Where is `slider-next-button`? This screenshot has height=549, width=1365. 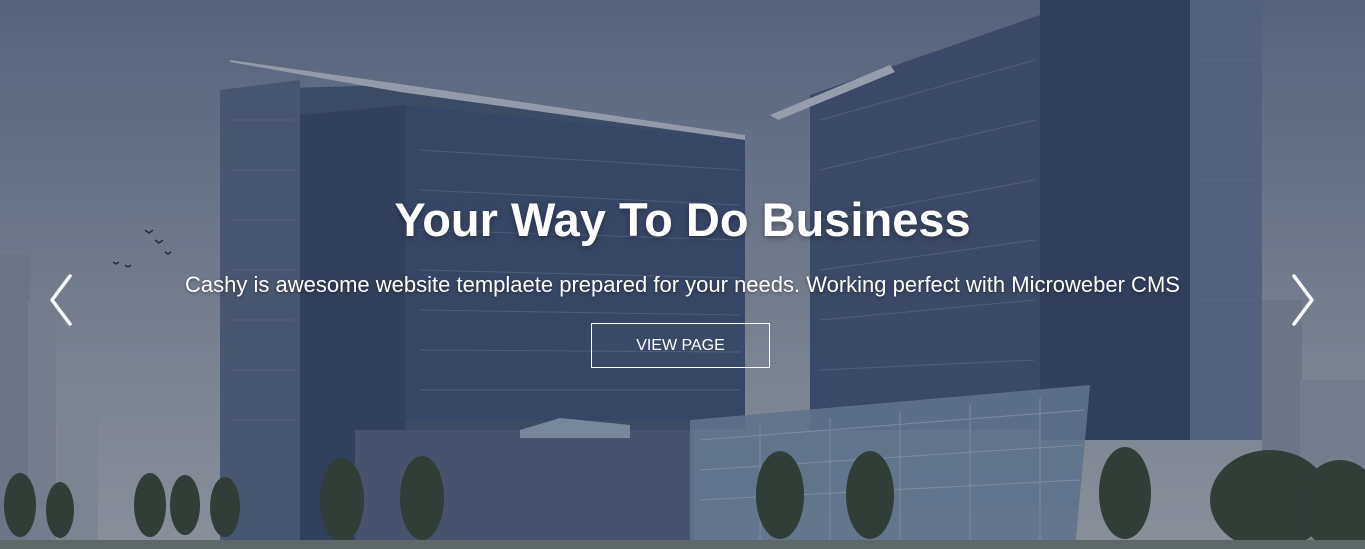
slider-next-button is located at coordinates (1302, 300).